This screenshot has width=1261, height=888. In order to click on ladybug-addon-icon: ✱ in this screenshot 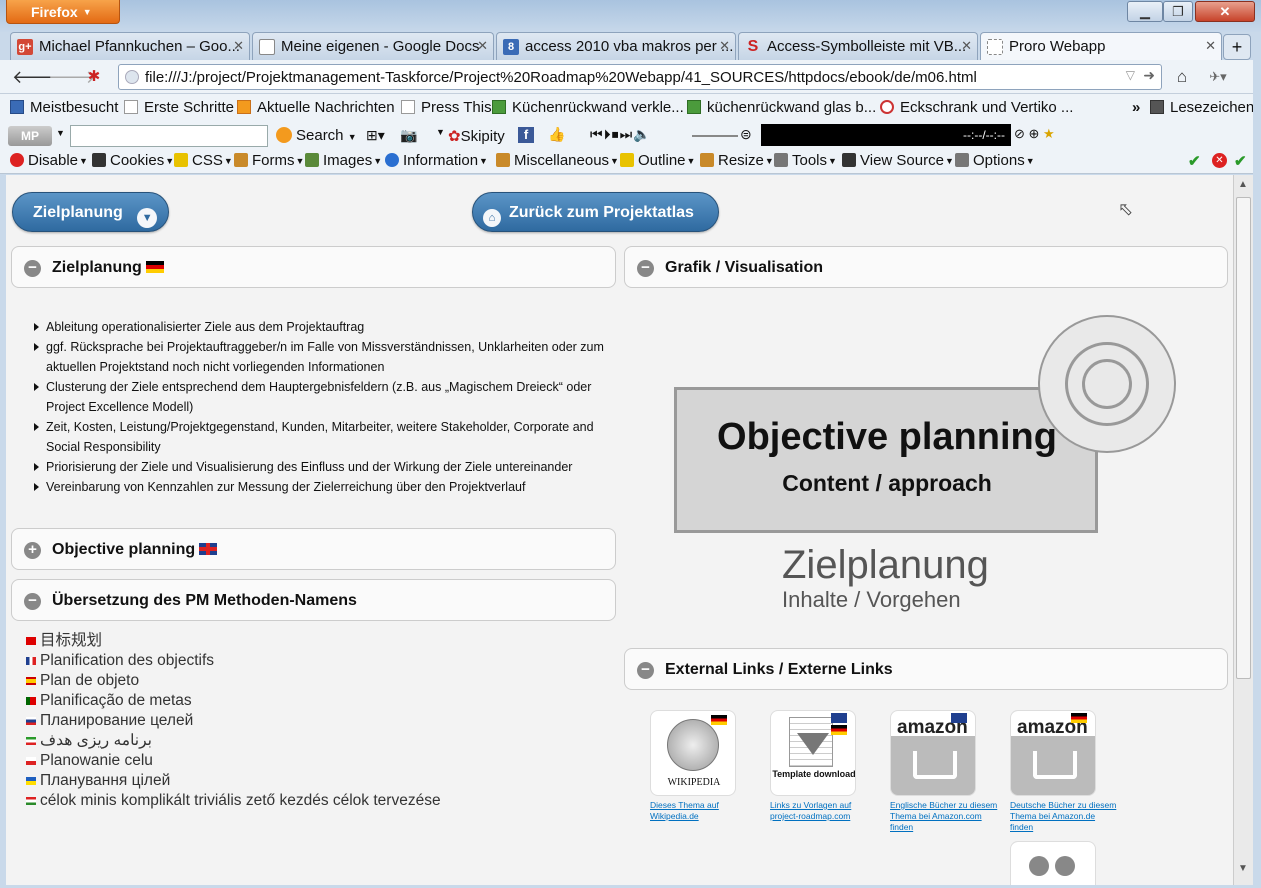, I will do `click(94, 77)`.